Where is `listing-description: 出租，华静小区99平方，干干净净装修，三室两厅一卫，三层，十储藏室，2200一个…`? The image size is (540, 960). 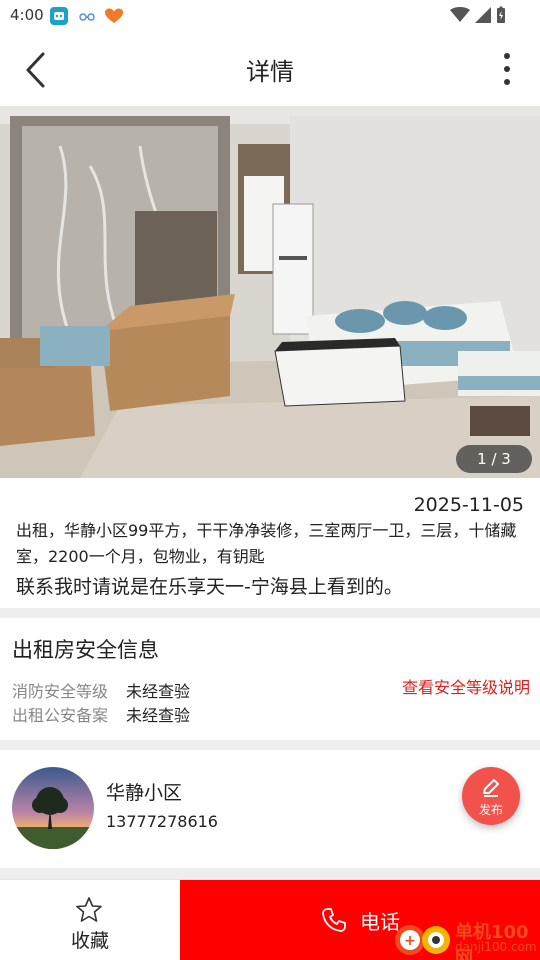 listing-description: 出租，华静小区99平方，干干净净装修，三室两厅一卫，三层，十储藏室，2200一个… is located at coordinates (266, 543).